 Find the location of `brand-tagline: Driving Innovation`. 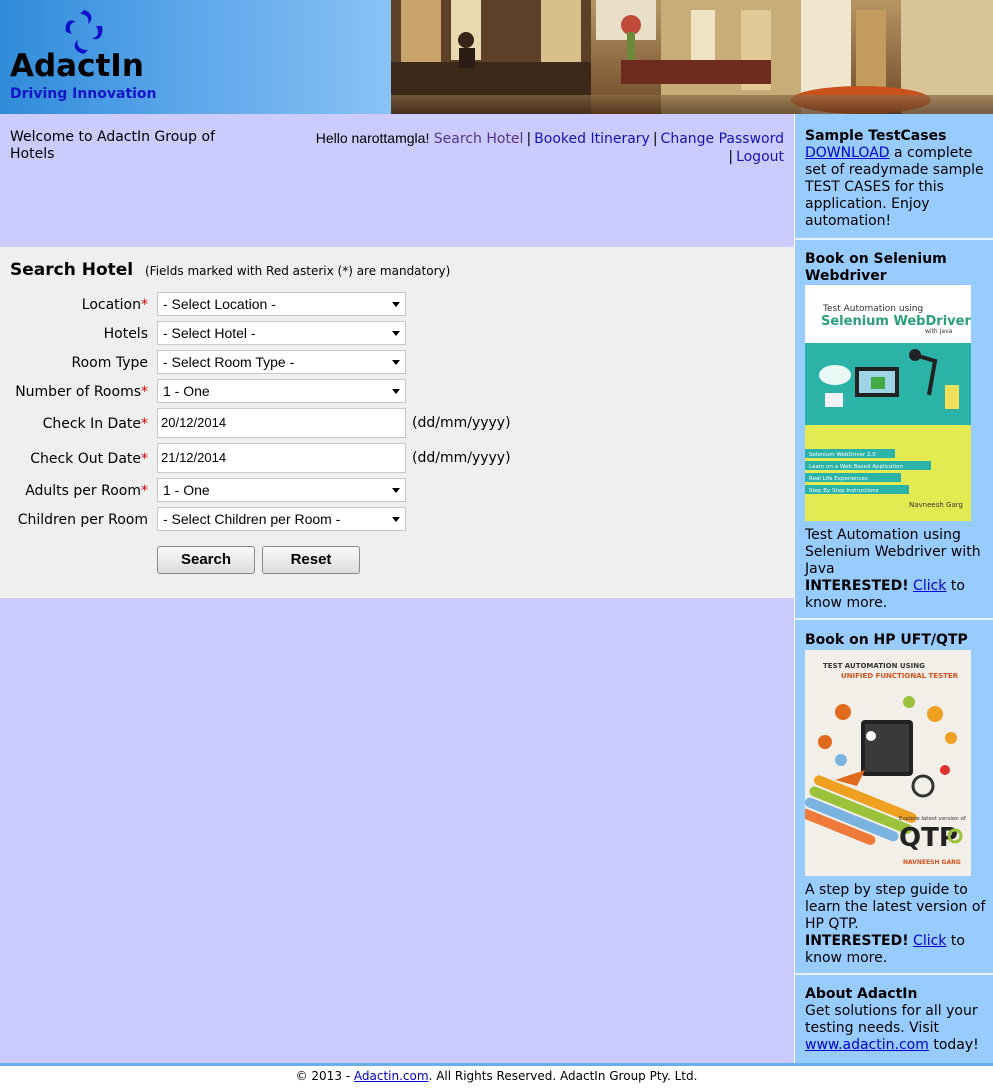

brand-tagline: Driving Innovation is located at coordinates (83, 94).